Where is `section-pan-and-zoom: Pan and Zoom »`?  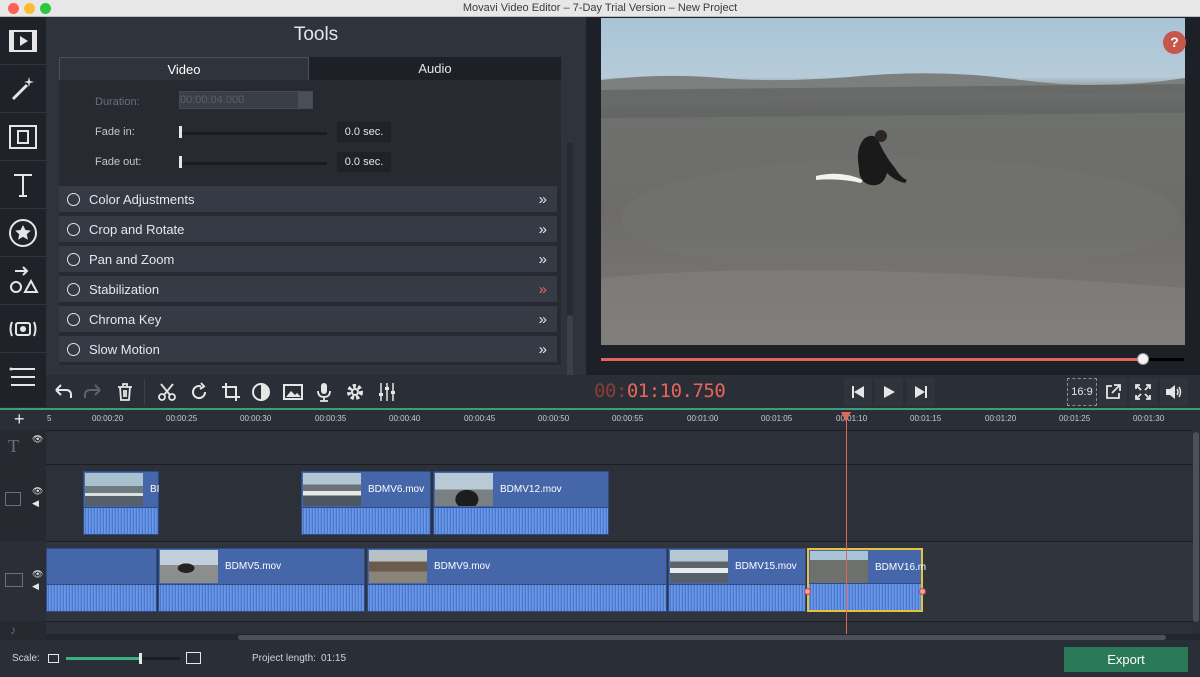 section-pan-and-zoom: Pan and Zoom » is located at coordinates (308, 259).